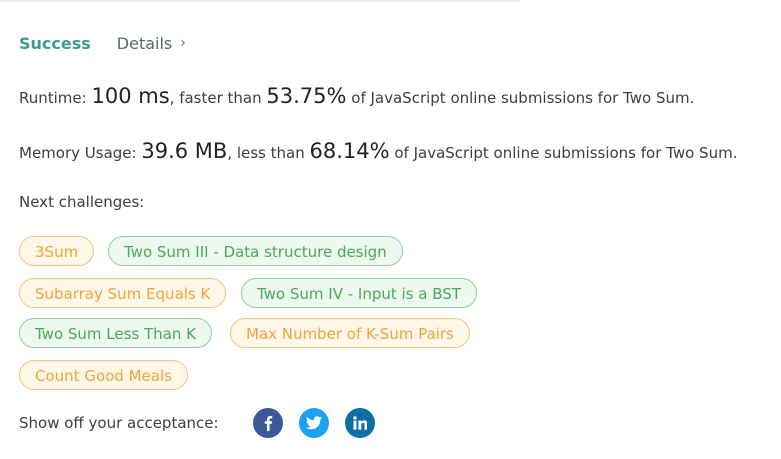 The image size is (781, 459). Describe the element at coordinates (215, 98) in the screenshot. I see `runtime-comparison: , faster than` at that location.